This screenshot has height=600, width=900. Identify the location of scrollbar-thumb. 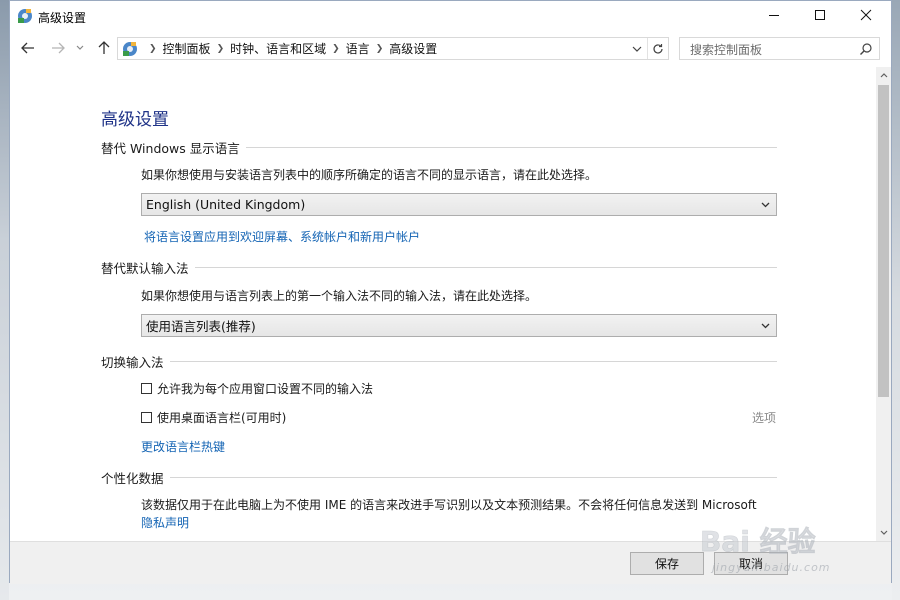
(883, 241).